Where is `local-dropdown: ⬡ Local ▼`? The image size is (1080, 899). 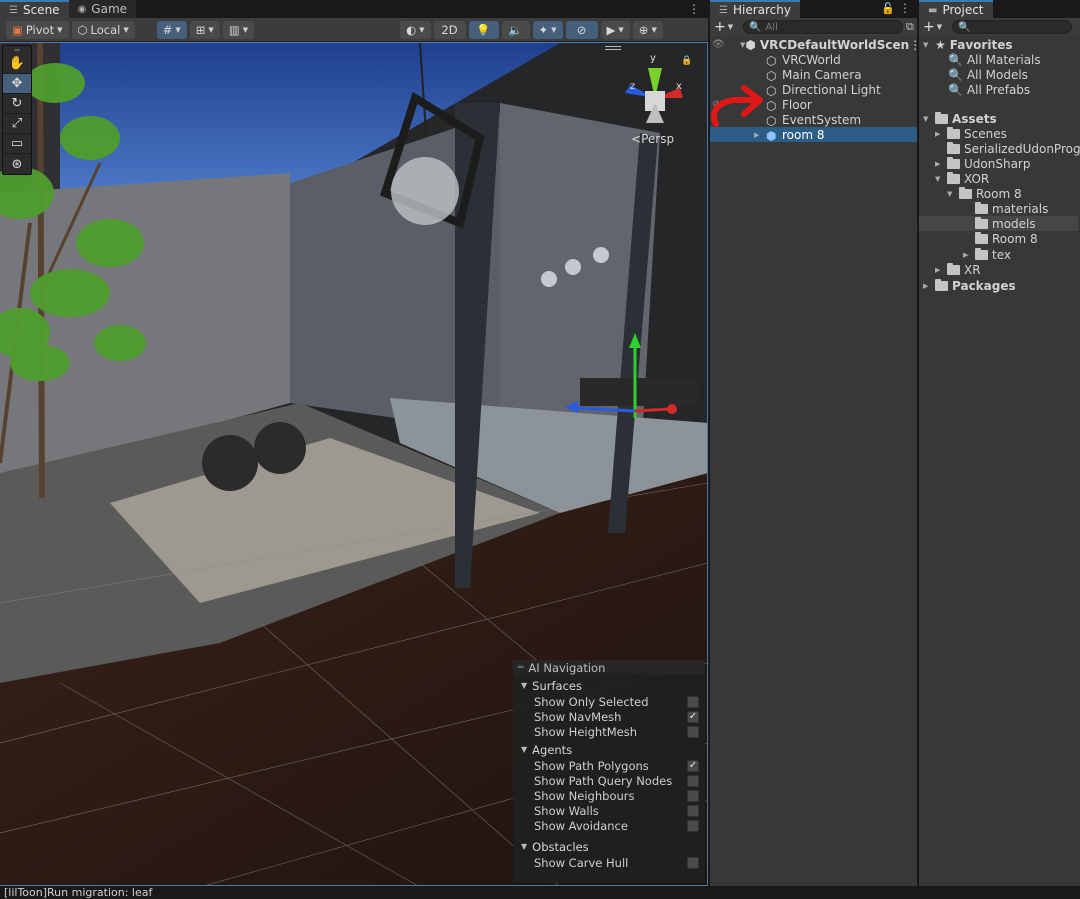 local-dropdown: ⬡ Local ▼ is located at coordinates (103, 29).